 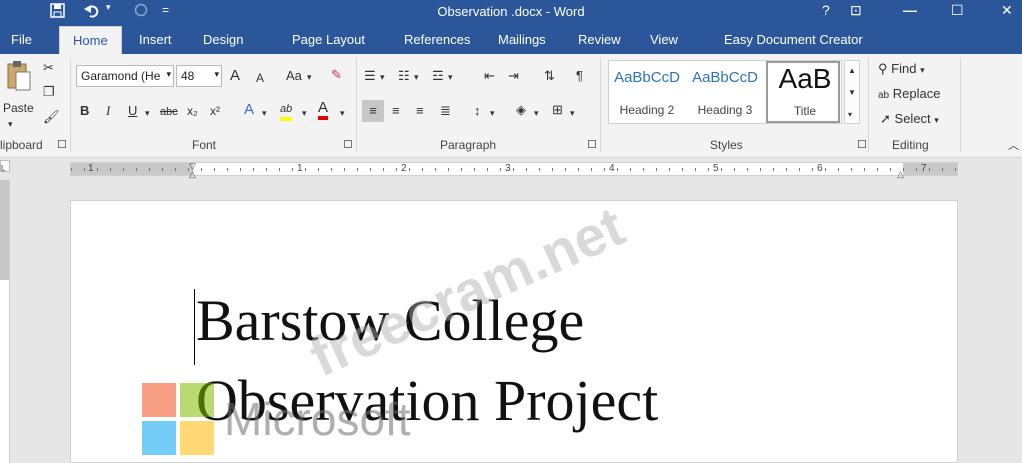 I want to click on more-styles-icon: ▾, so click(x=850, y=115).